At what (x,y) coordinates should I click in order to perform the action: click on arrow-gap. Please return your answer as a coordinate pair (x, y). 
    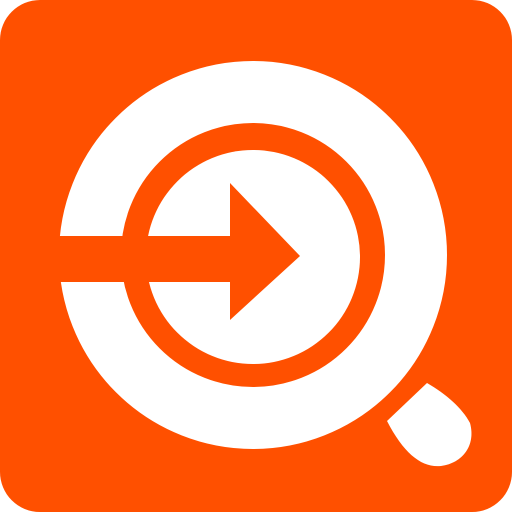
    Looking at the image, I should click on (96, 259).